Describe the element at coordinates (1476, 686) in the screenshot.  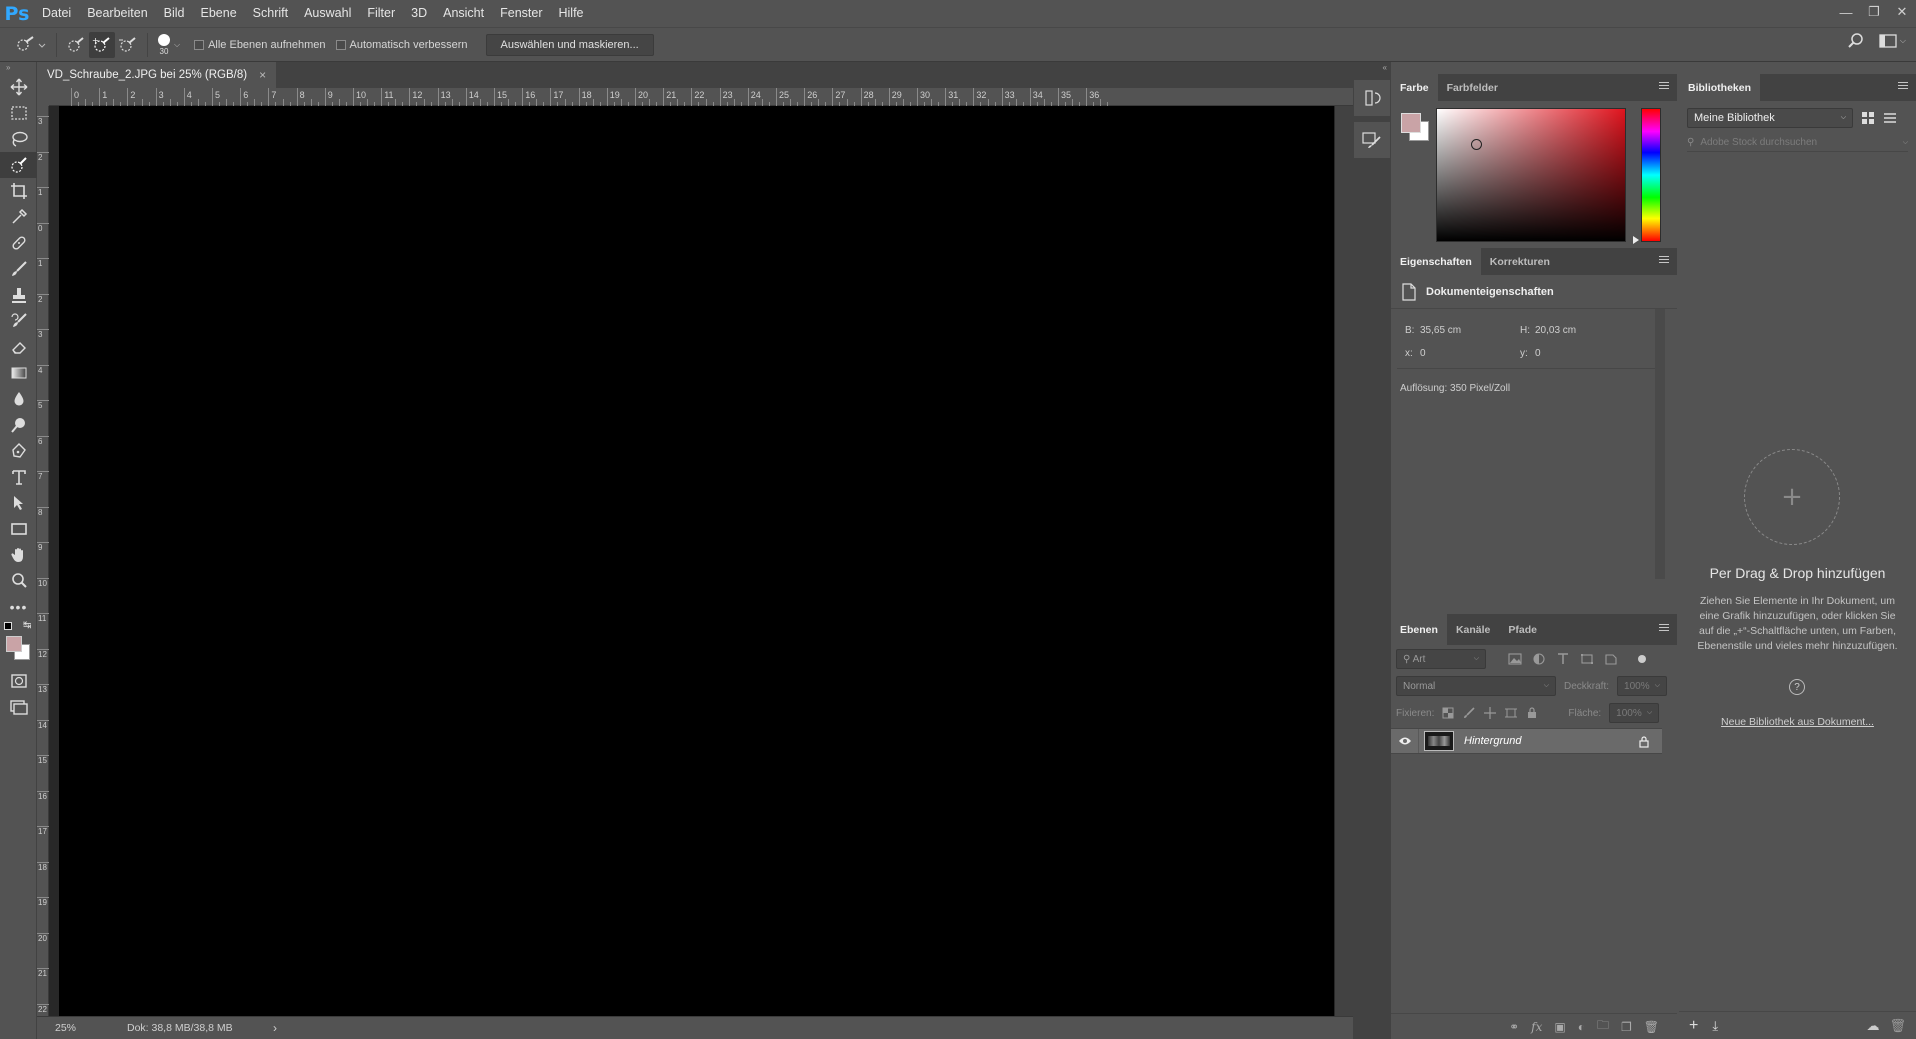
I see `blend-mode-dropdown: Normal ⌵` at that location.